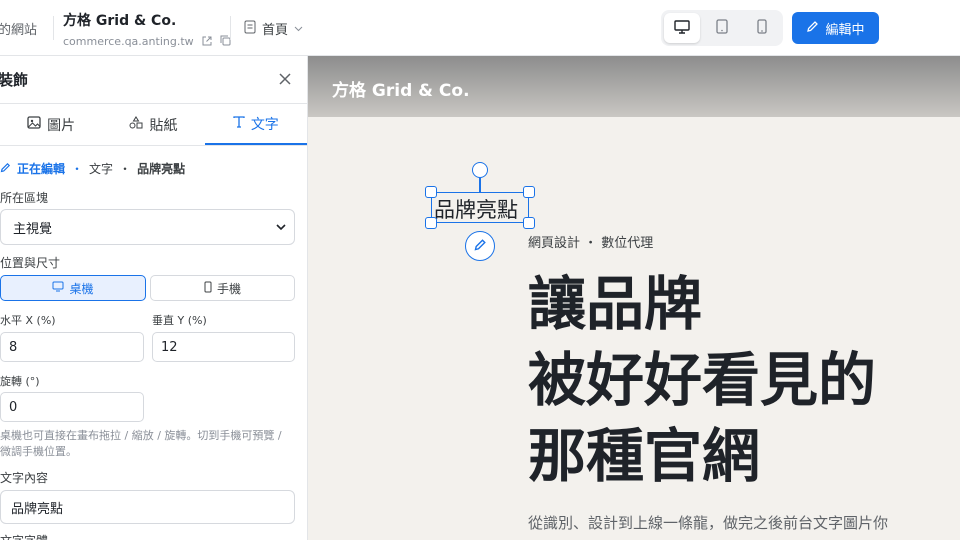 This screenshot has height=540, width=960. I want to click on hero-brand: 方格 Grid & Co., so click(401, 91).